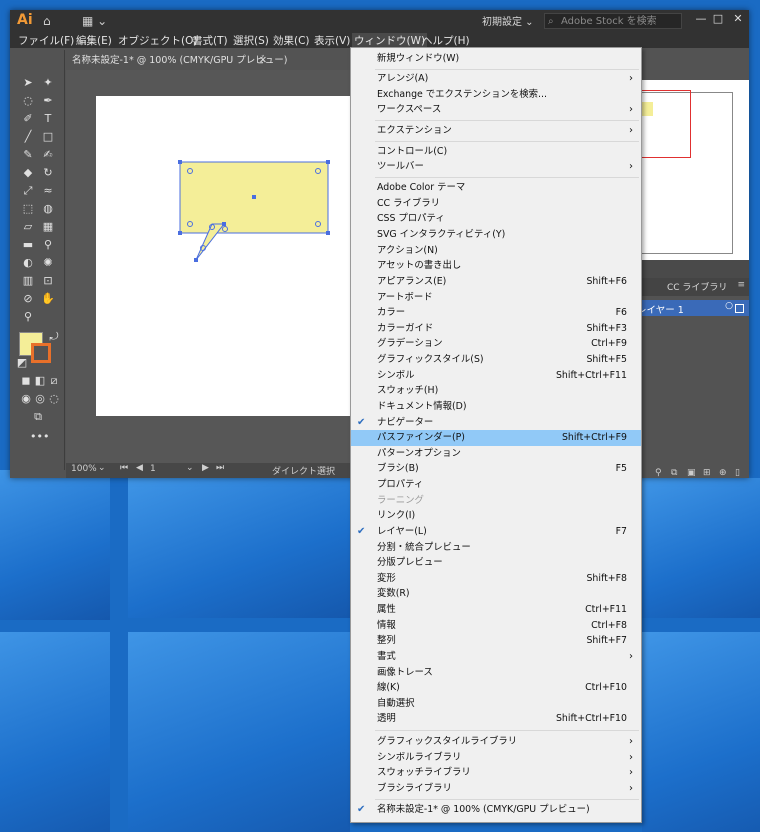 Image resolution: width=760 pixels, height=832 pixels. I want to click on free-transform-icon: ⬚, so click(28, 209).